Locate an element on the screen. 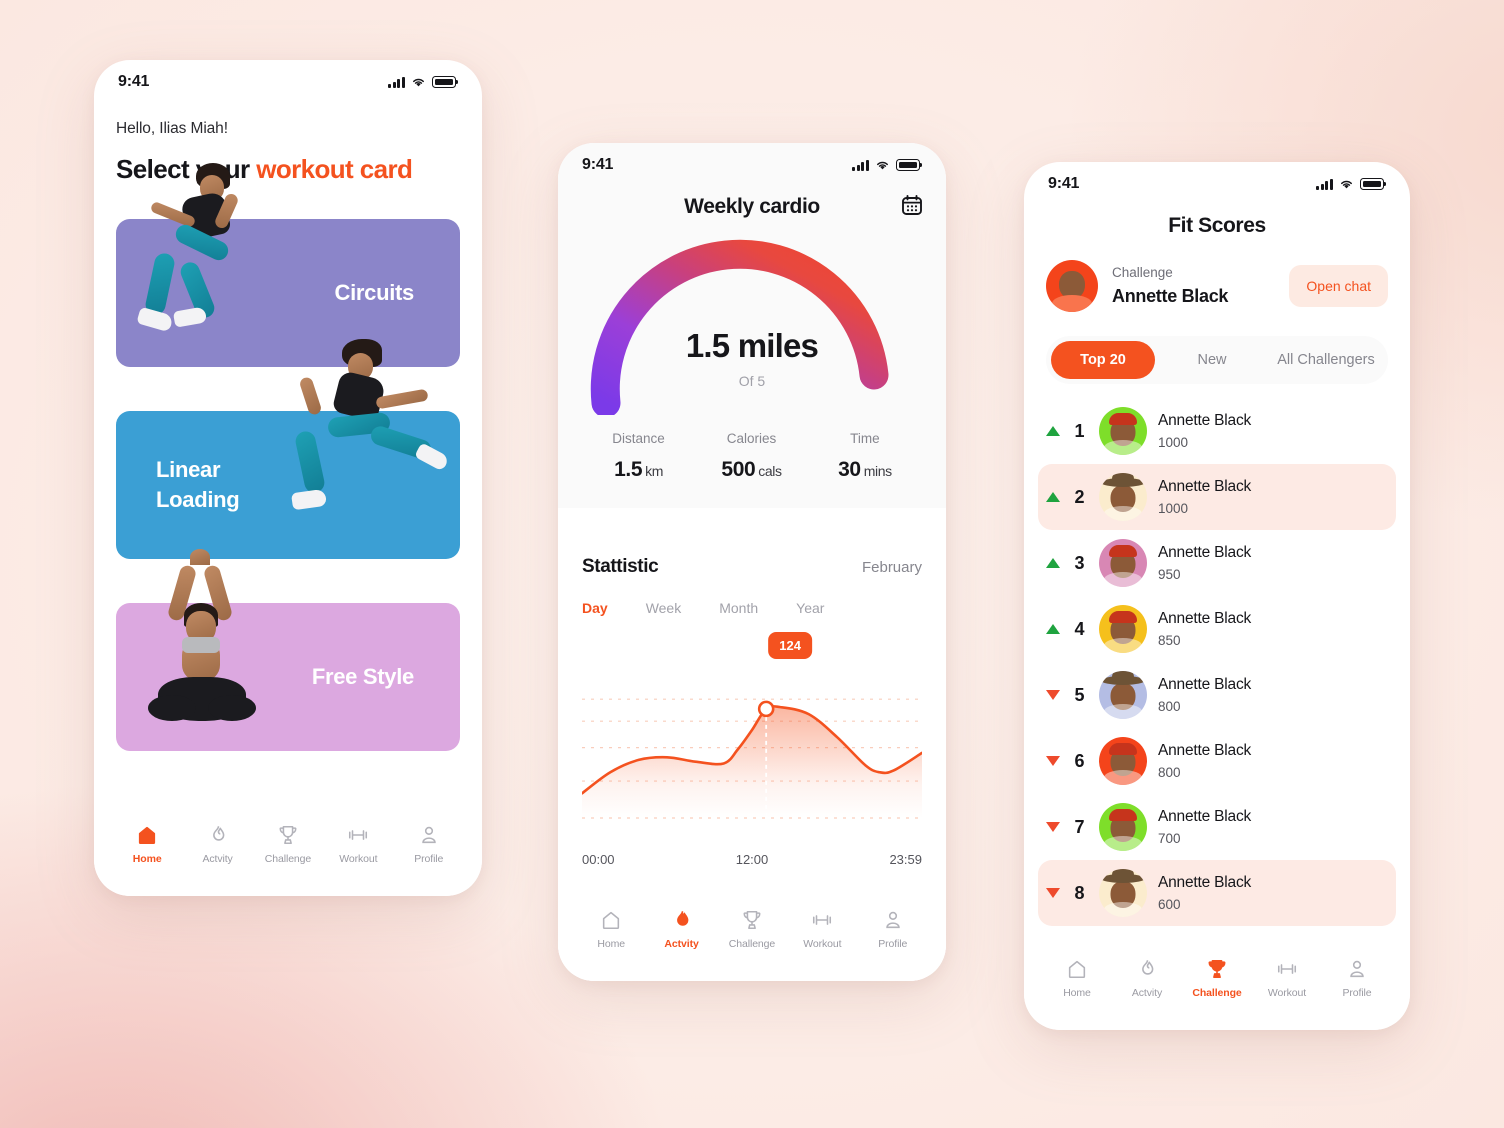  workout-card-free-style: Free Style is located at coordinates (288, 650).